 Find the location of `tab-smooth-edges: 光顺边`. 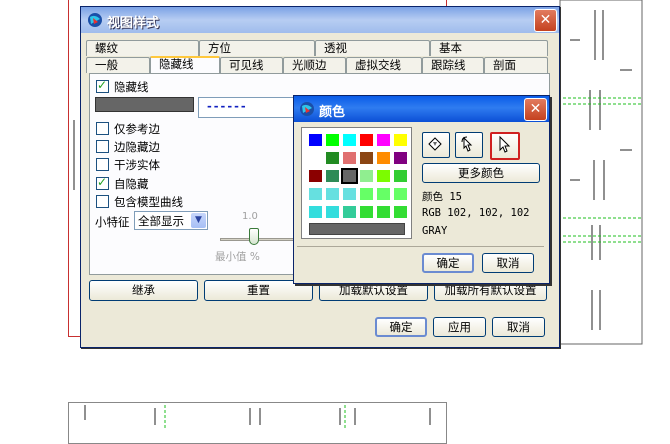

tab-smooth-edges: 光顺边 is located at coordinates (314, 65).